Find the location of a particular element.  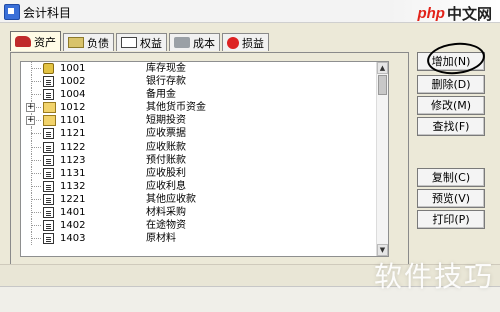

tab-label: 成本 is located at coordinates (204, 43).